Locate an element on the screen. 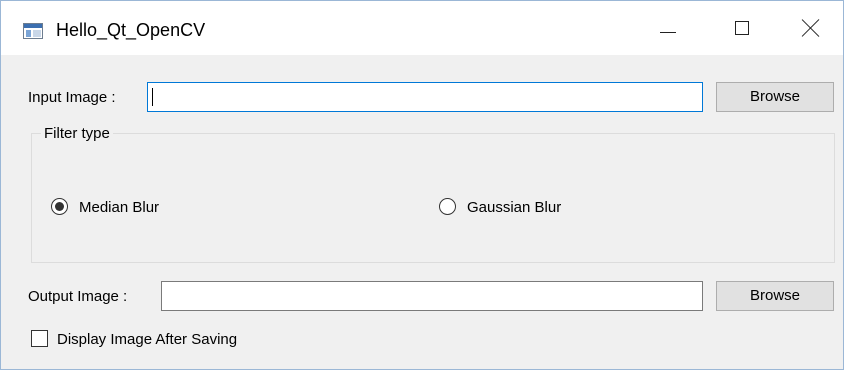  text-caret is located at coordinates (152, 97).